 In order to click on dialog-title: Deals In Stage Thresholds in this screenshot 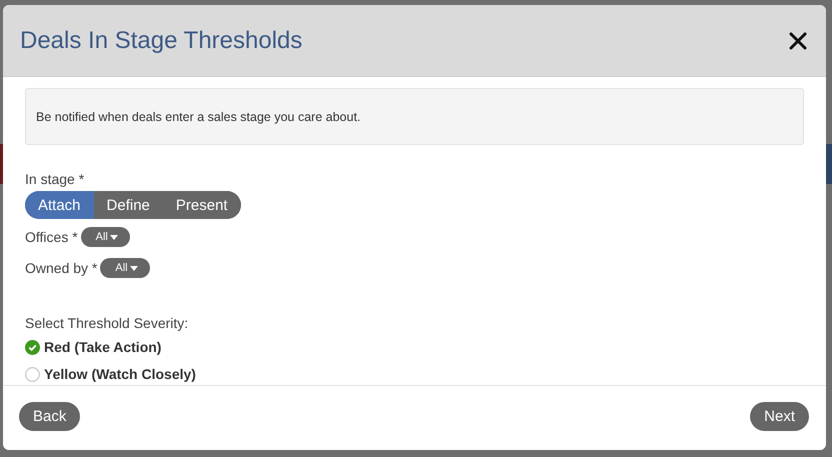, I will do `click(161, 40)`.